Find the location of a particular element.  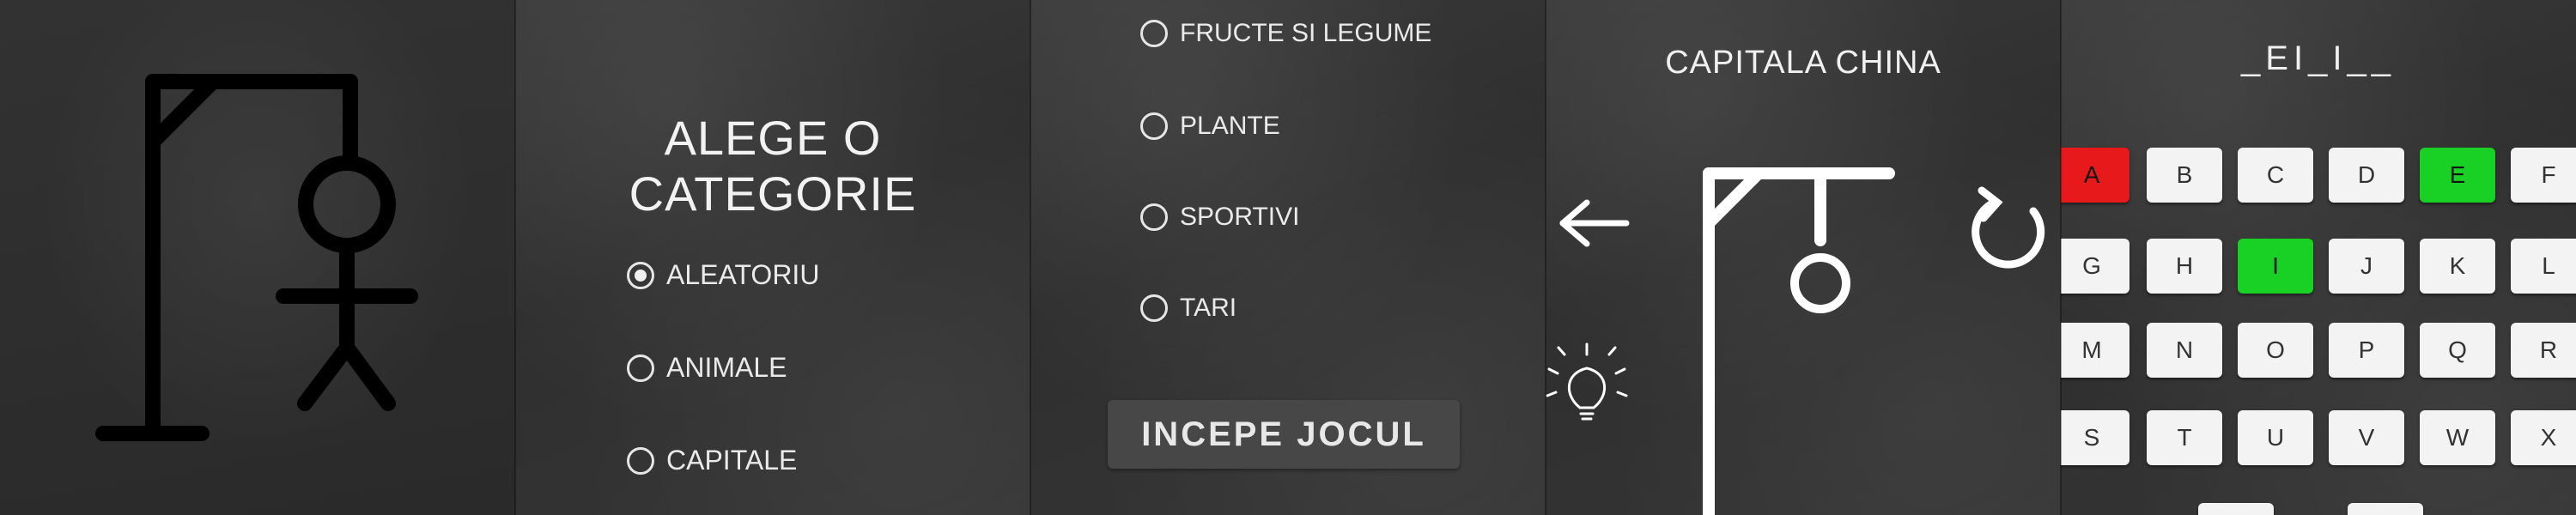

key-c: C is located at coordinates (2275, 175).